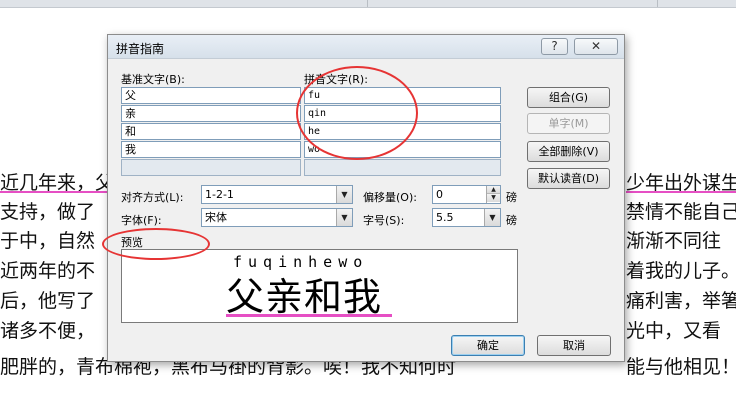  Describe the element at coordinates (596, 46) in the screenshot. I see `close-icon: ✕` at that location.